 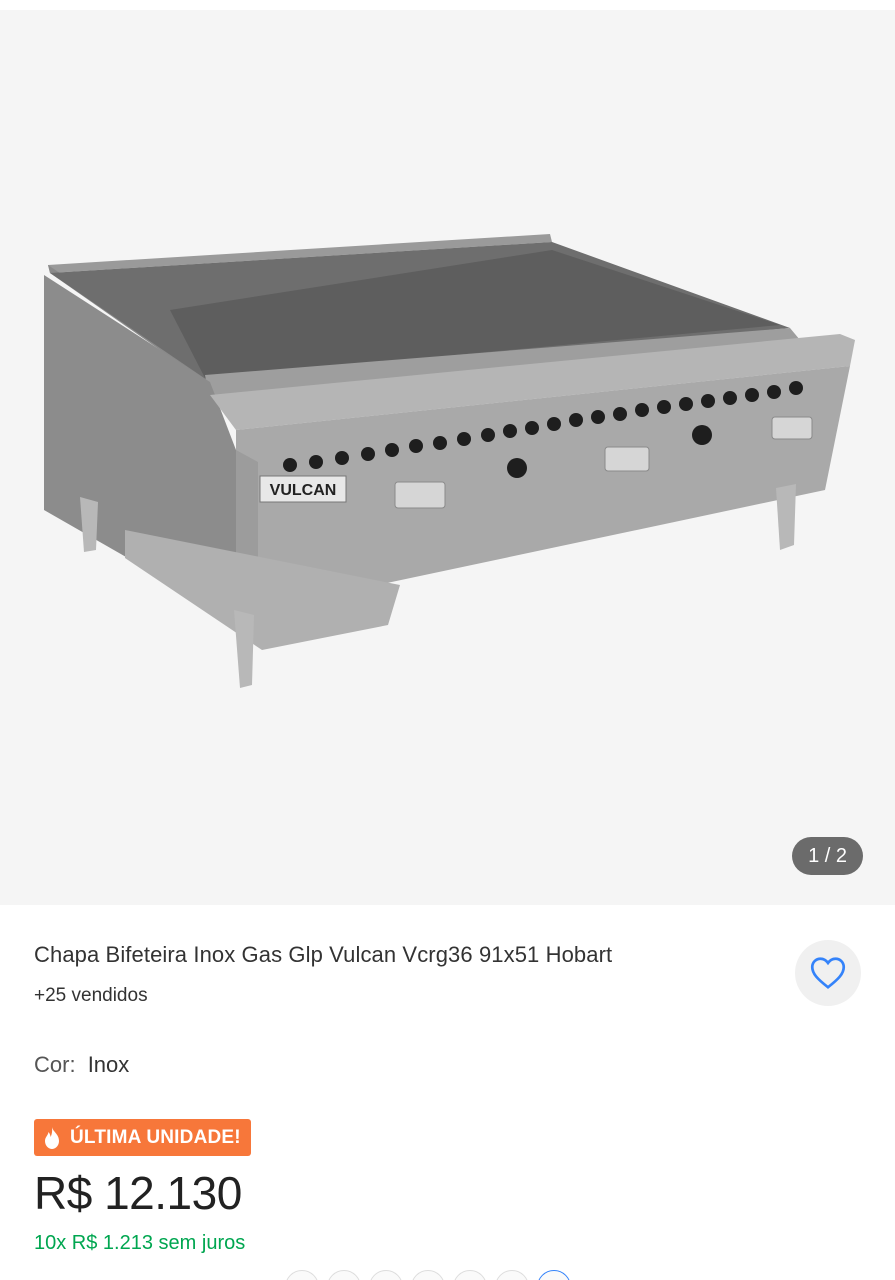 What do you see at coordinates (108, 1064) in the screenshot?
I see `variant-value: Inox` at bounding box center [108, 1064].